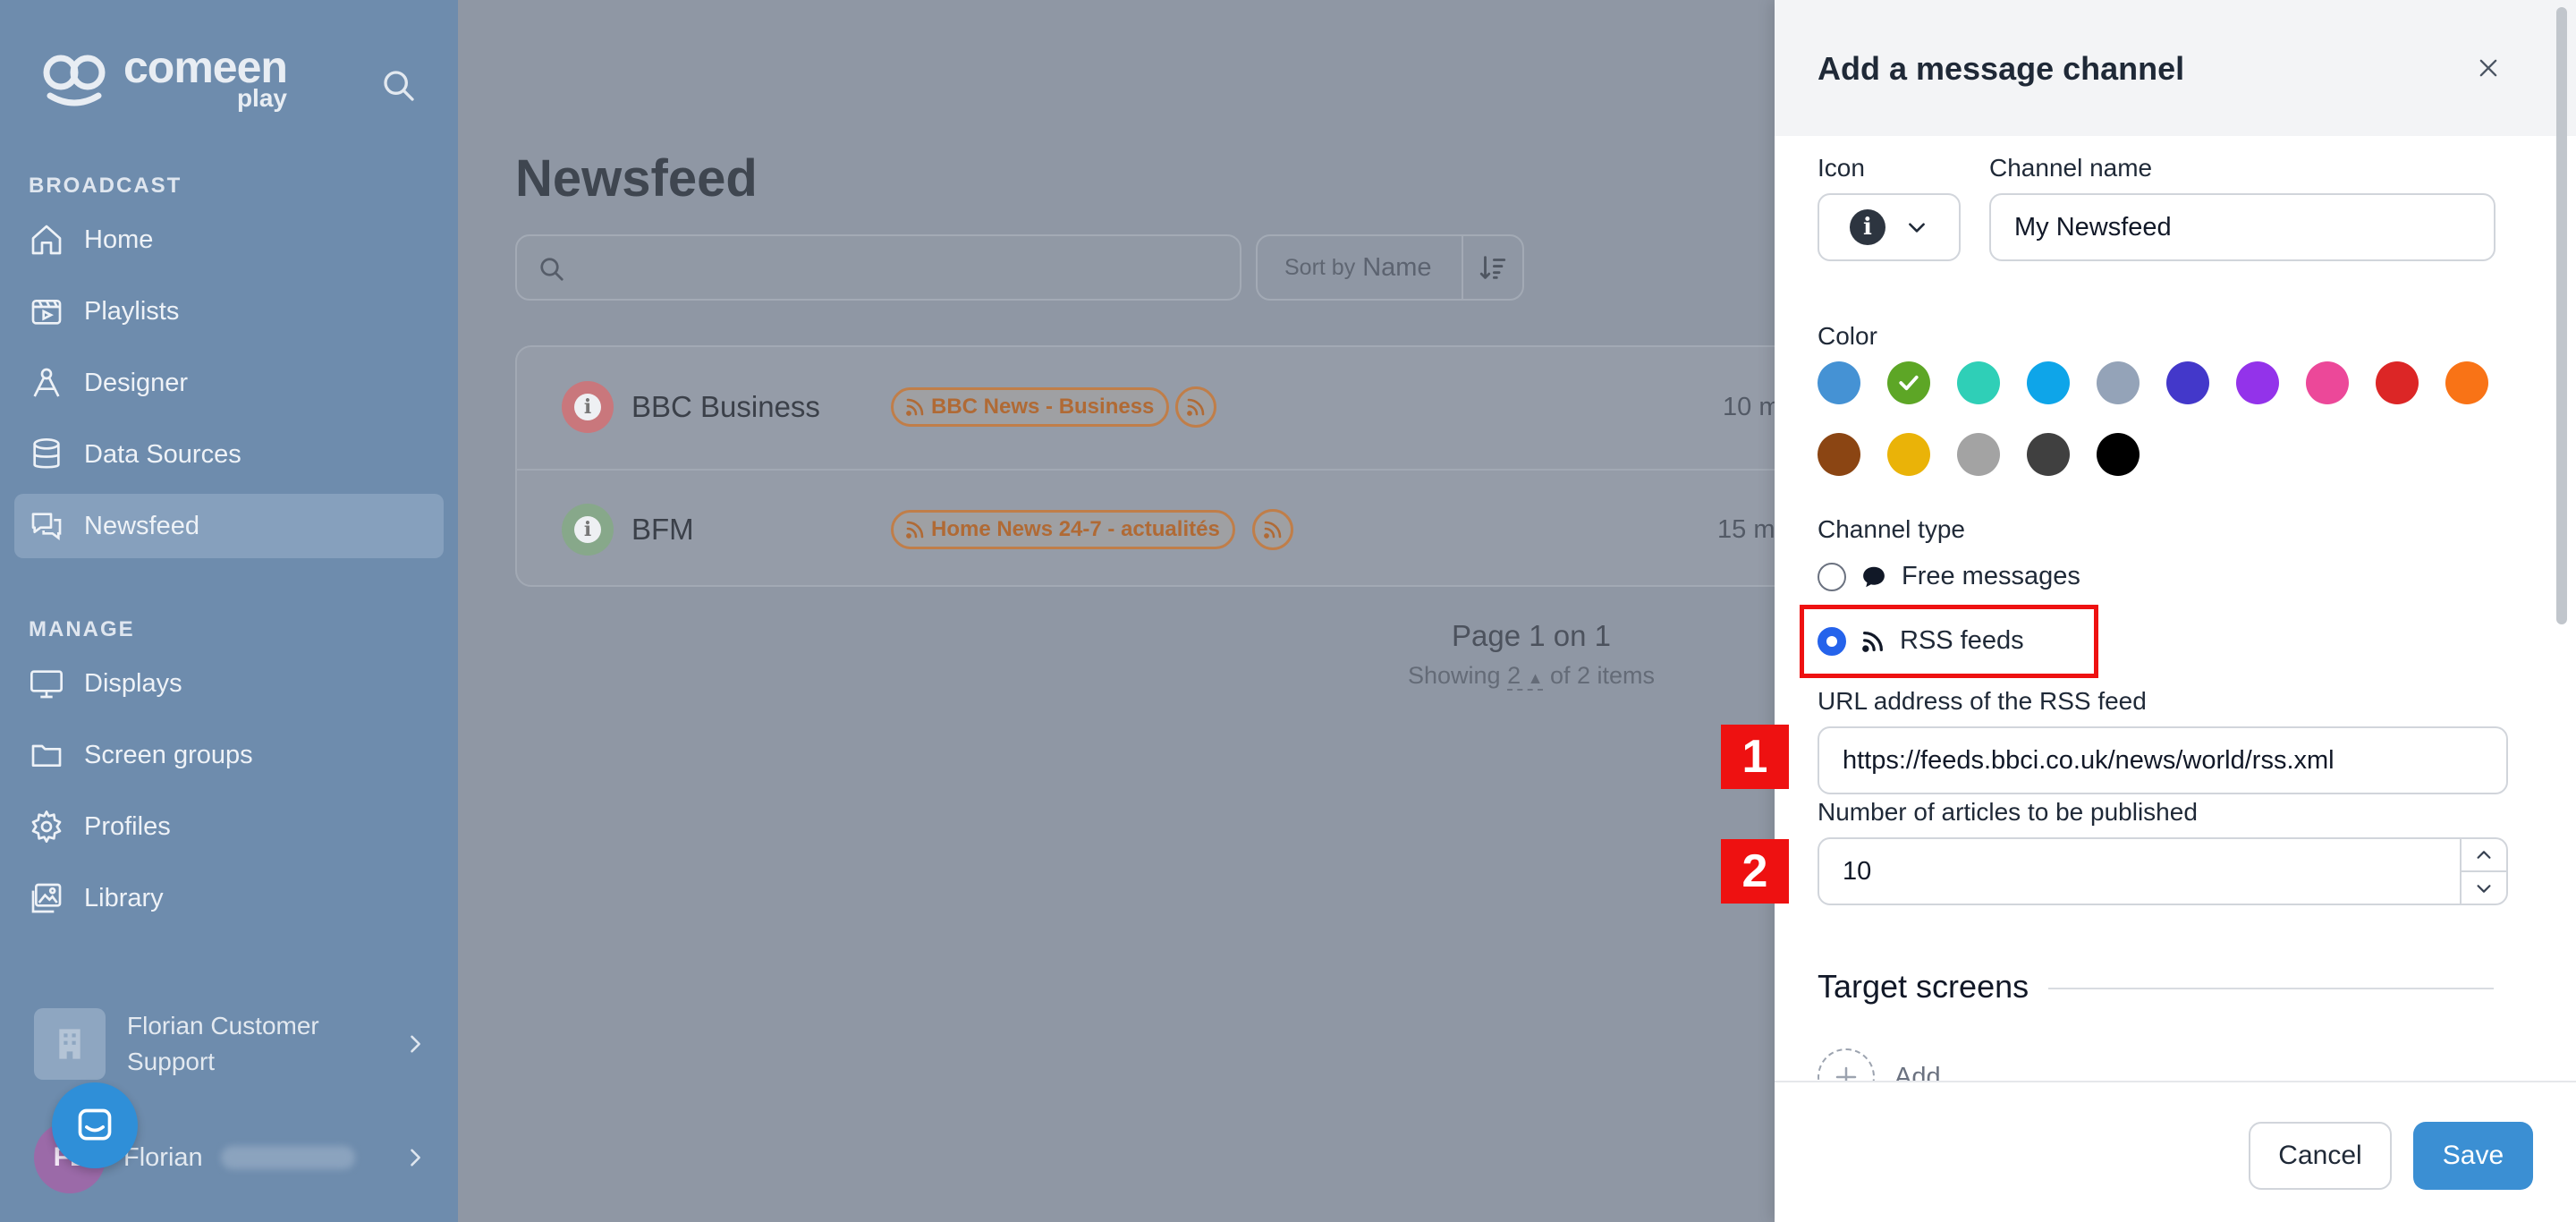 Image resolution: width=2576 pixels, height=1222 pixels. I want to click on sidebar-item-label: Playlists, so click(132, 311).